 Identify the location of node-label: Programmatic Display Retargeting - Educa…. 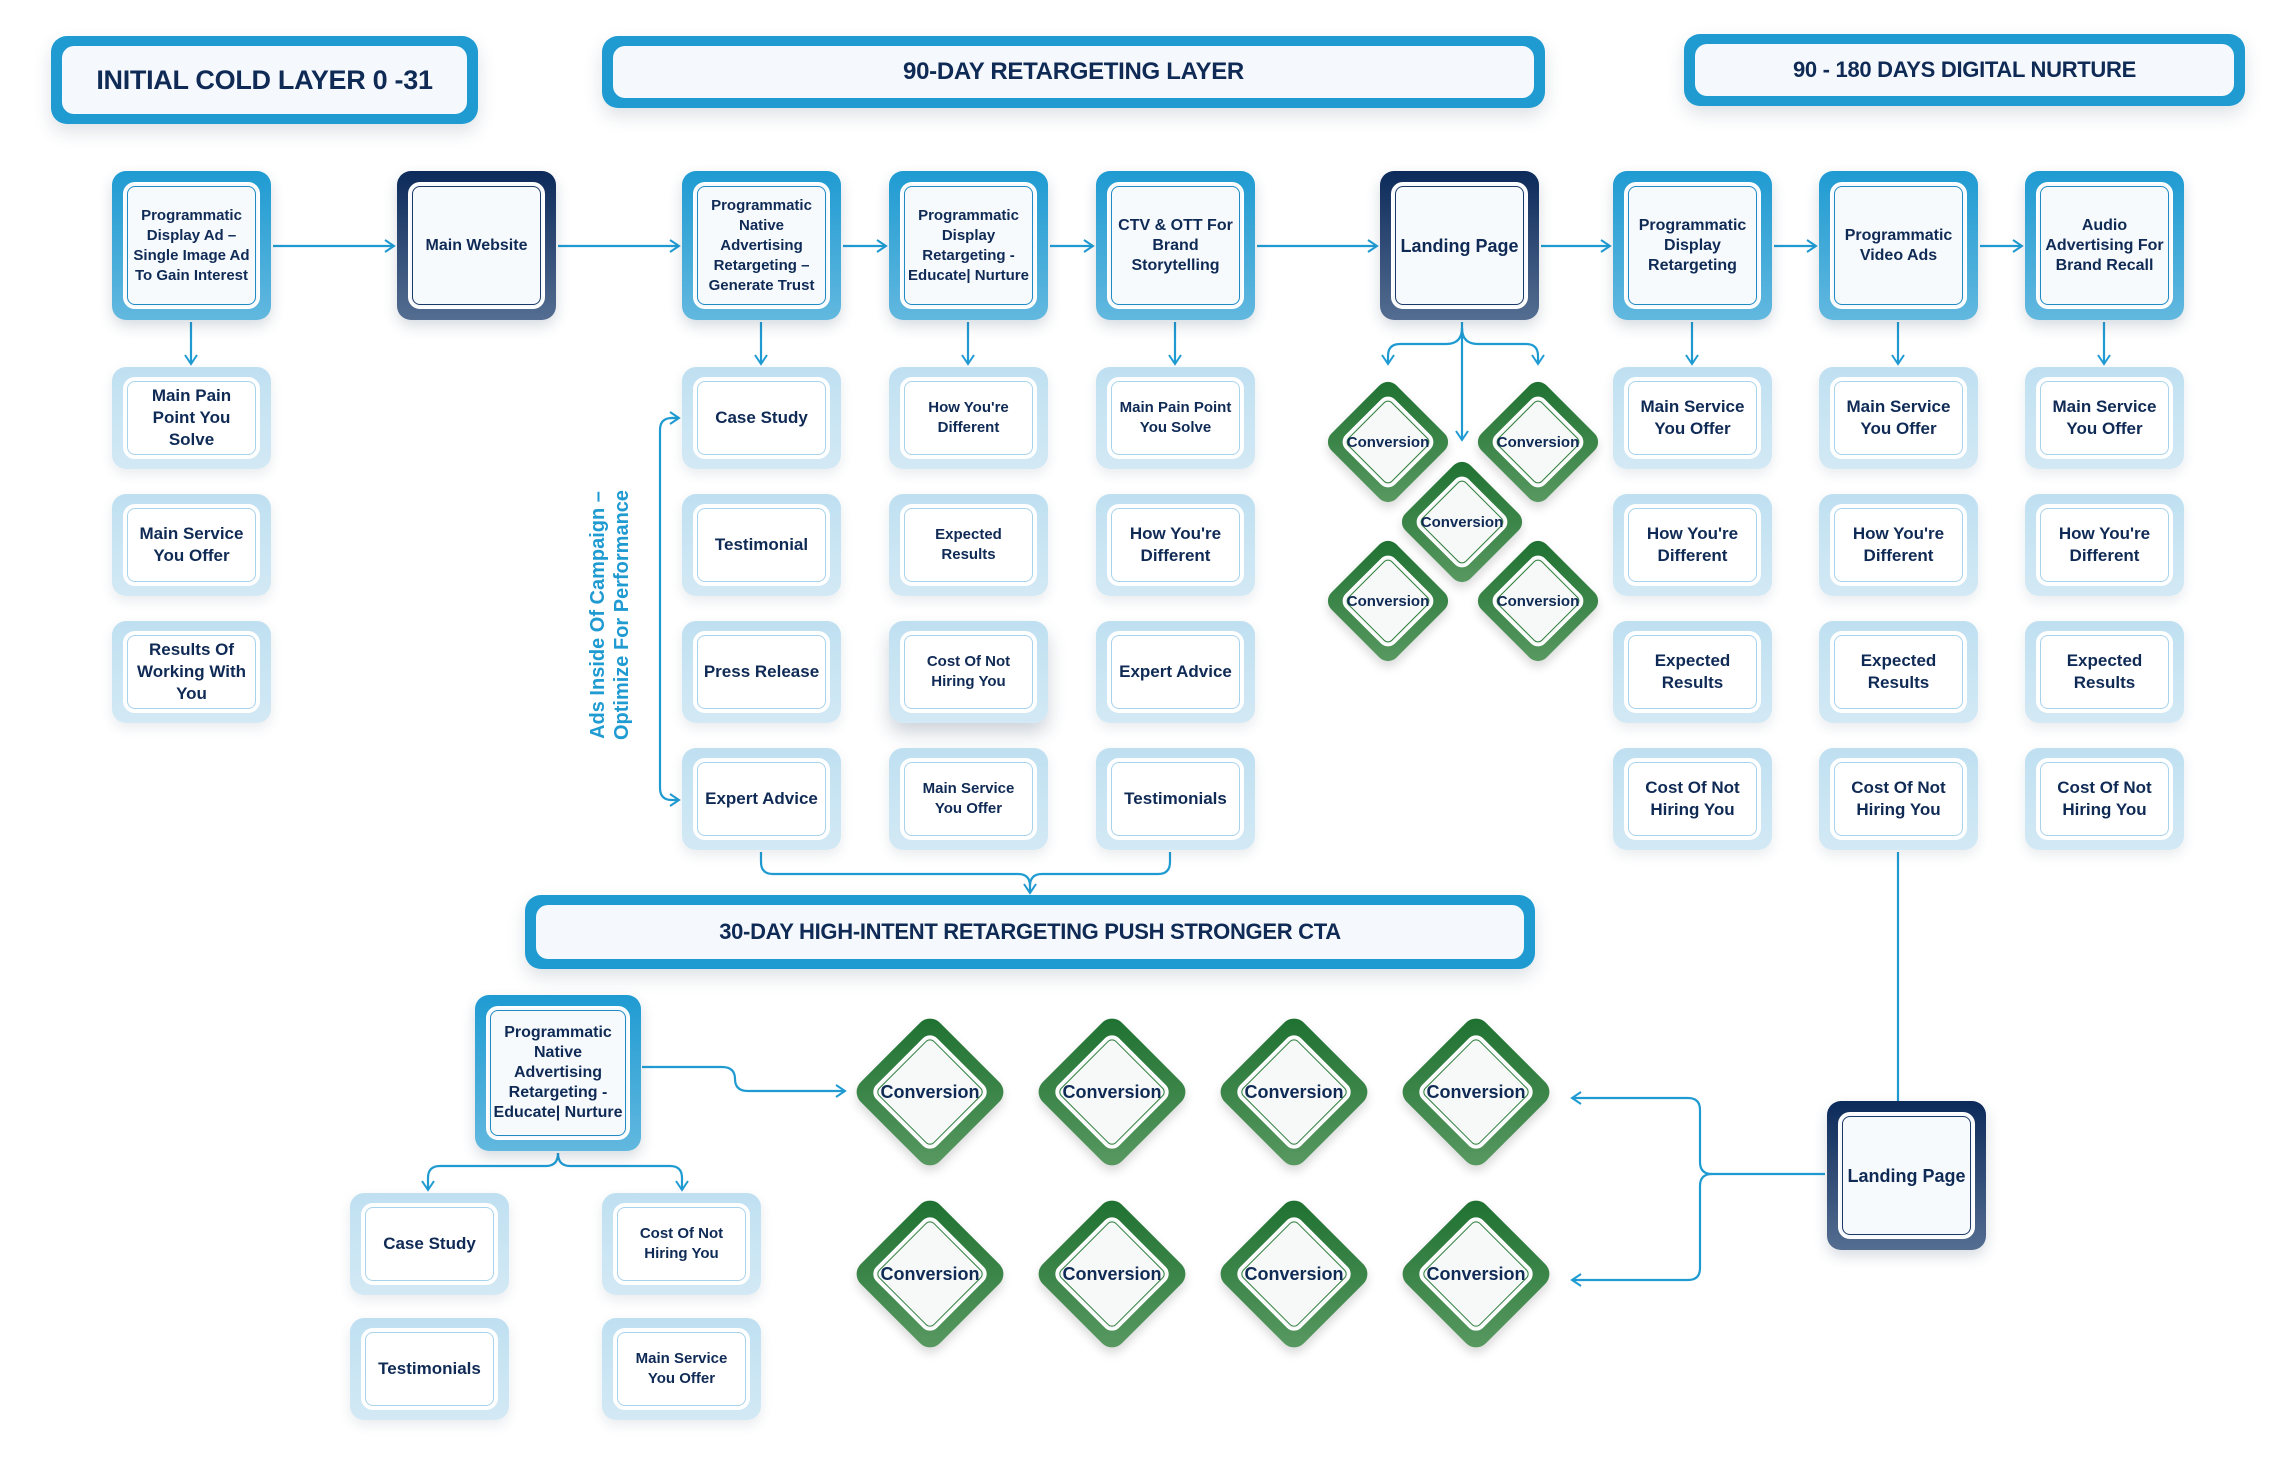
(968, 245).